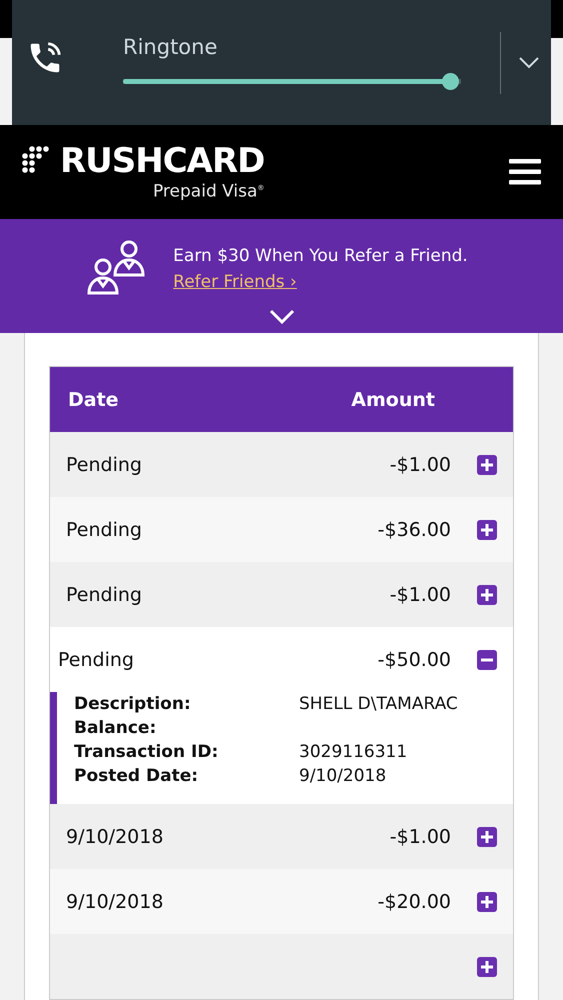 The height and width of the screenshot is (1000, 563). Describe the element at coordinates (116, 728) in the screenshot. I see `detail-label: Balance:` at that location.